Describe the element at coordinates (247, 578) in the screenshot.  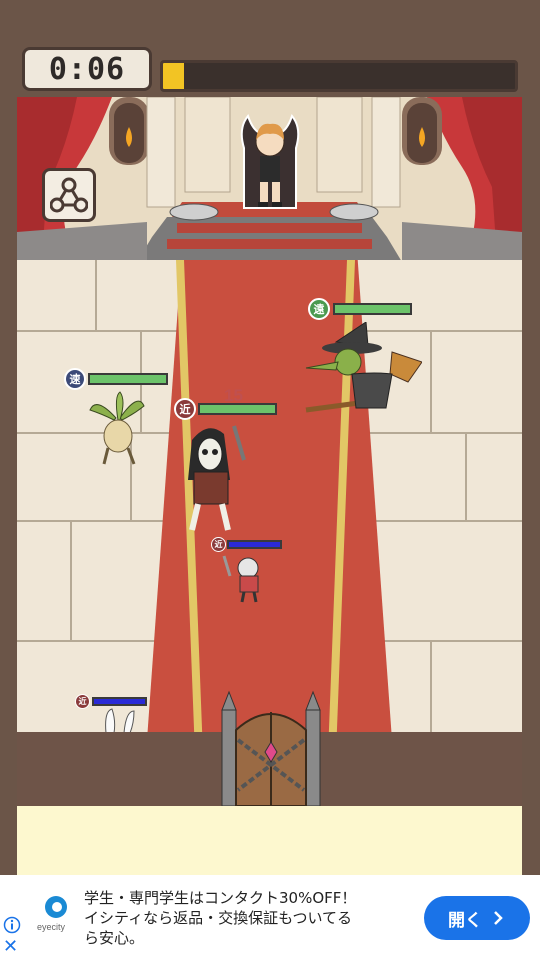
I see `knight-unit` at that location.